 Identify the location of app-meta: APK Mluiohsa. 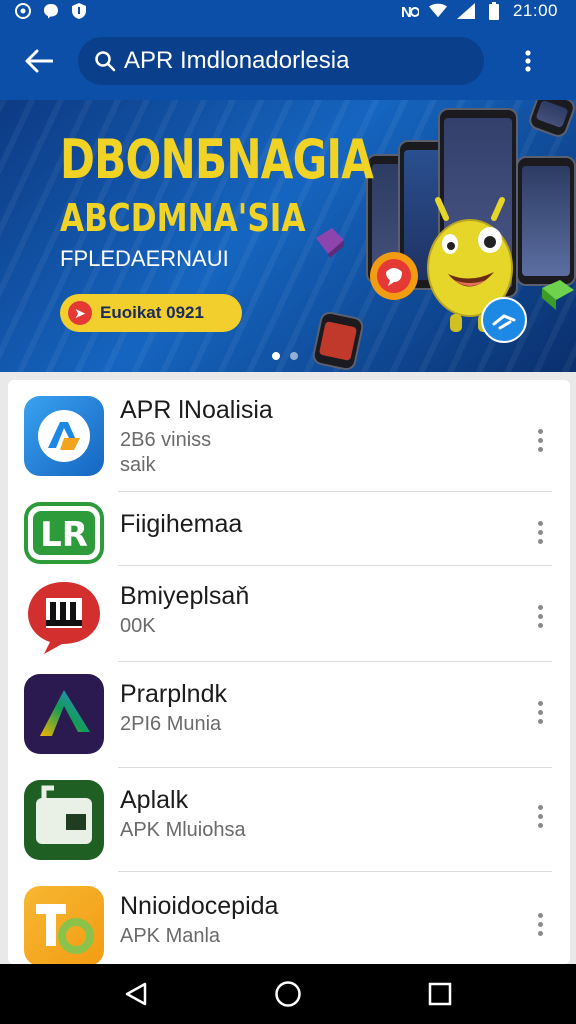
(183, 830).